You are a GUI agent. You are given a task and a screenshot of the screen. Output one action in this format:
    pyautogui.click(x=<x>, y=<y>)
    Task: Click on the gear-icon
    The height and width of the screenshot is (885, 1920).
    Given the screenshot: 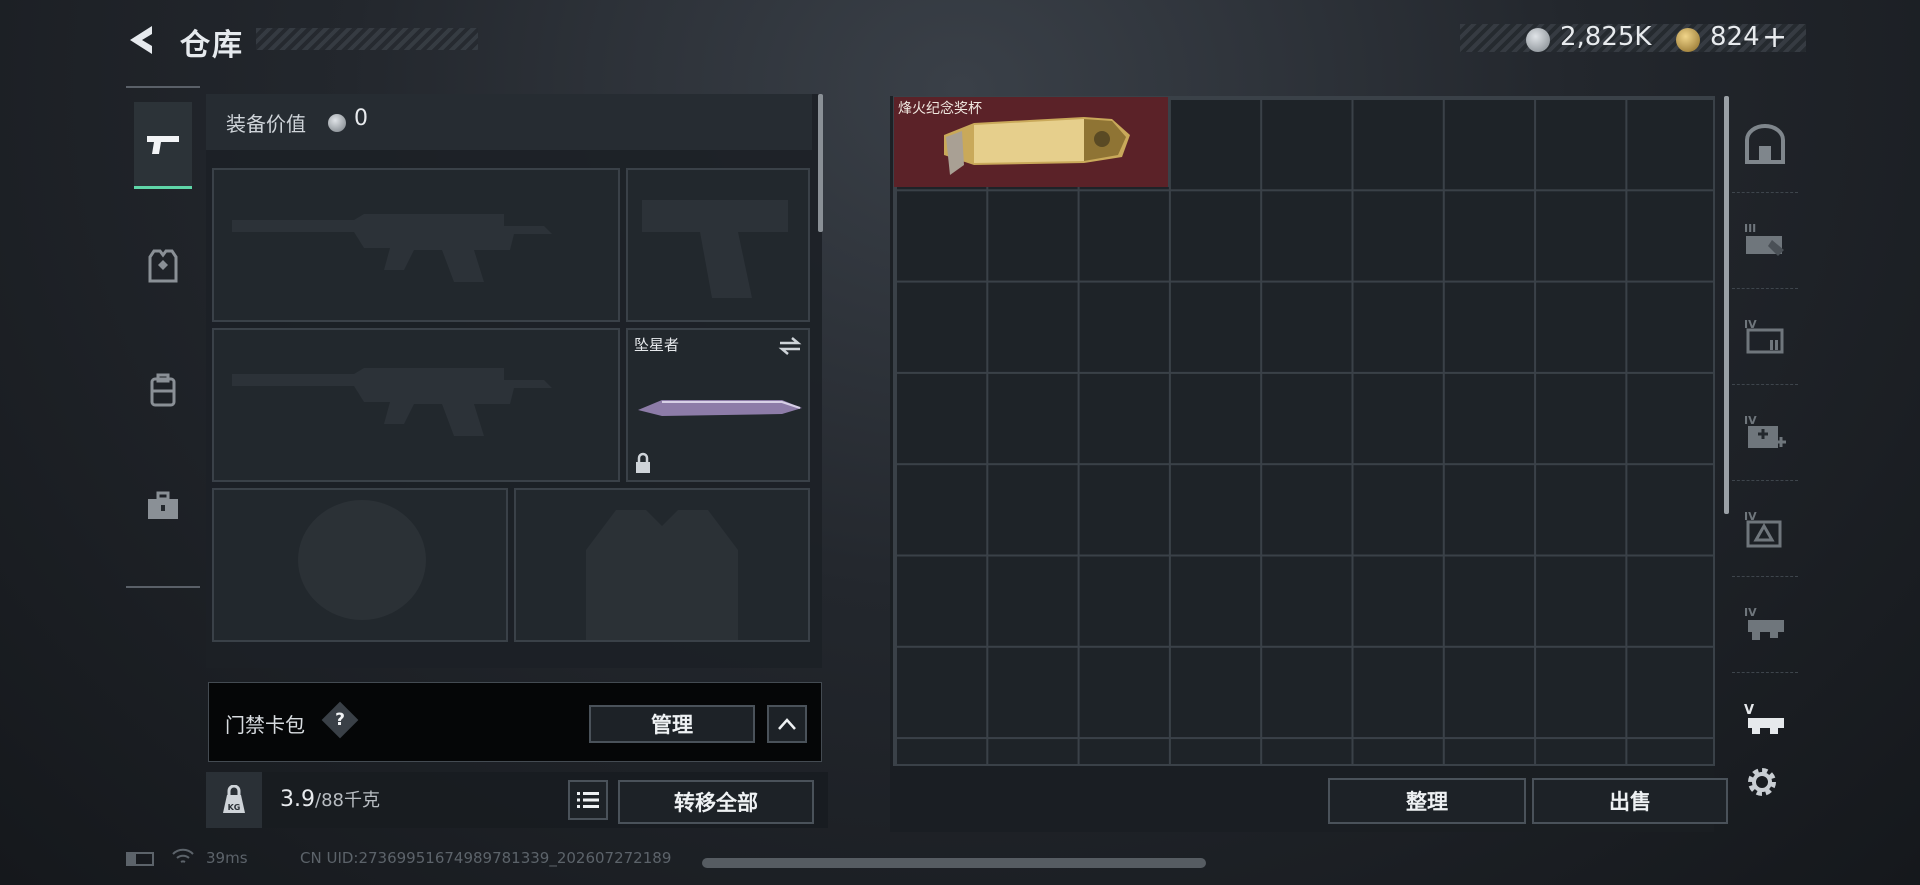 What is the action you would take?
    pyautogui.click(x=1762, y=782)
    